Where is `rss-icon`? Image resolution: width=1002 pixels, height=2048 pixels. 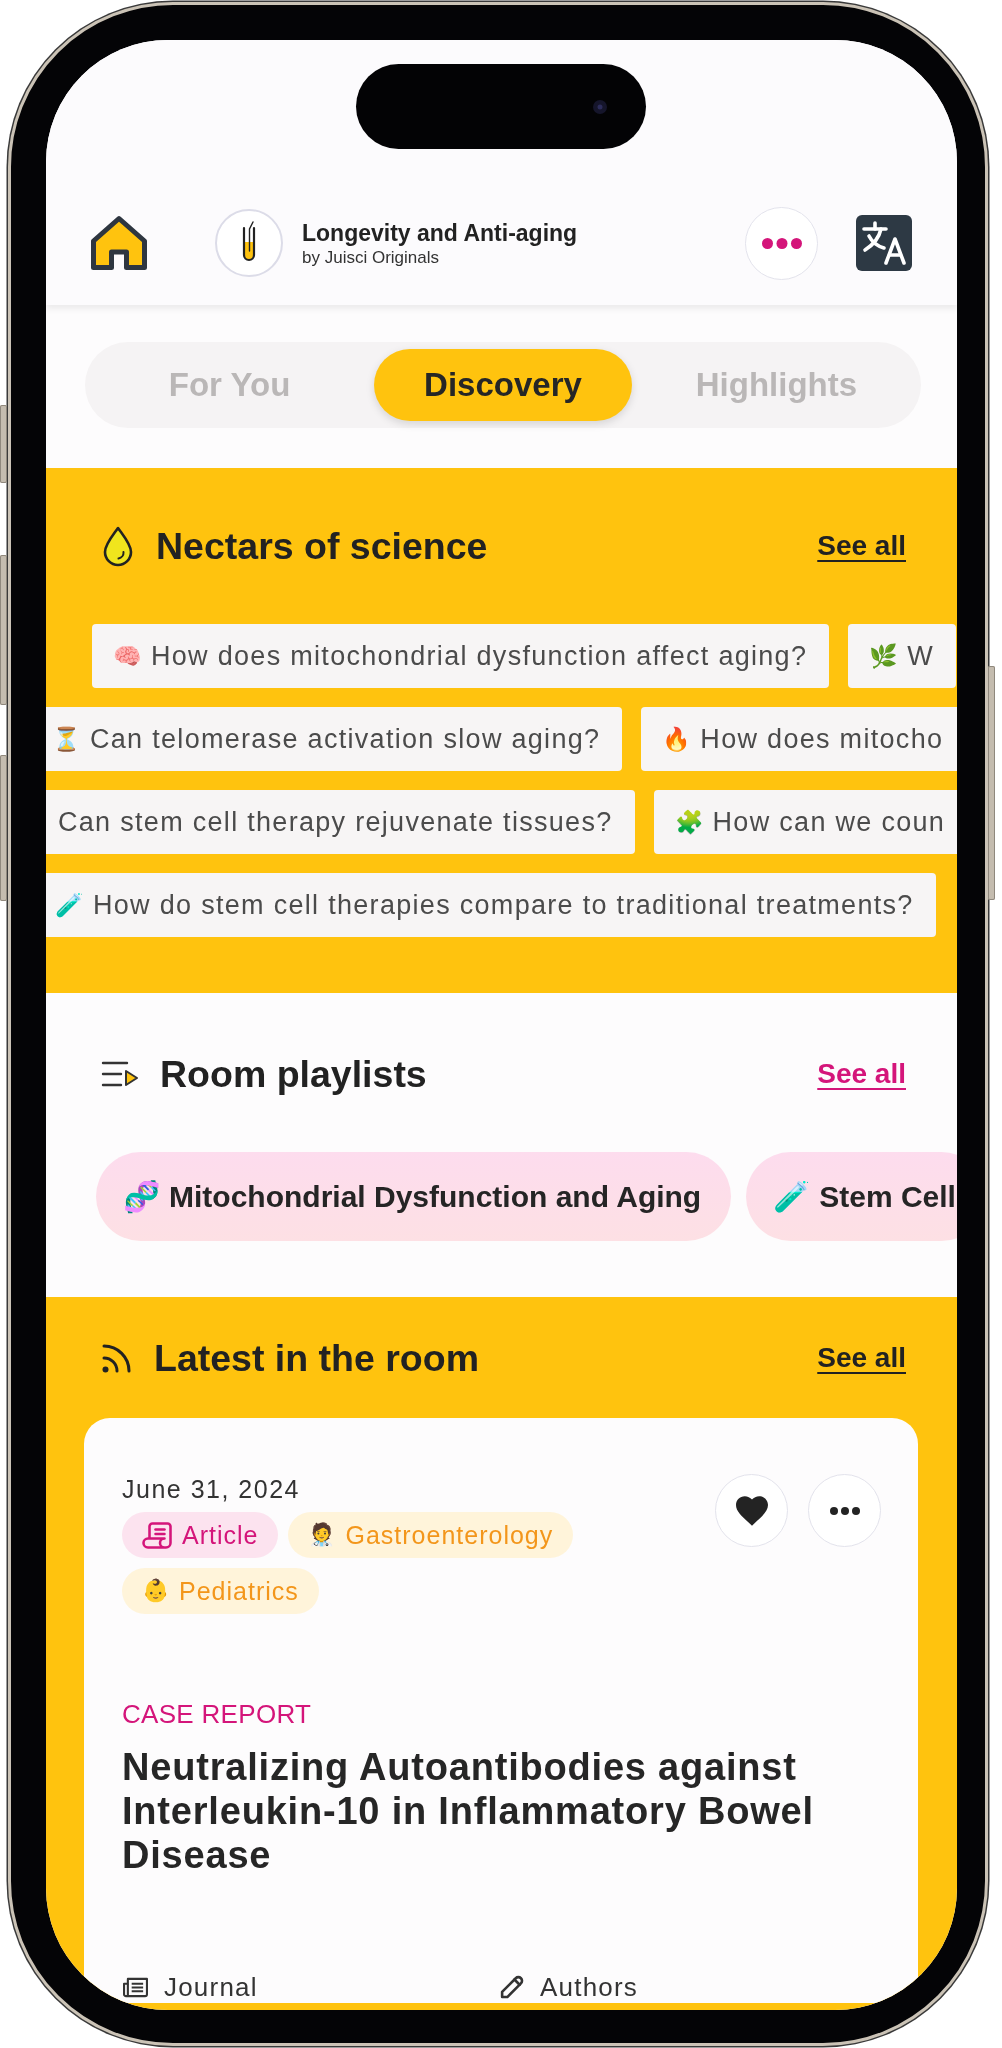 rss-icon is located at coordinates (117, 1358).